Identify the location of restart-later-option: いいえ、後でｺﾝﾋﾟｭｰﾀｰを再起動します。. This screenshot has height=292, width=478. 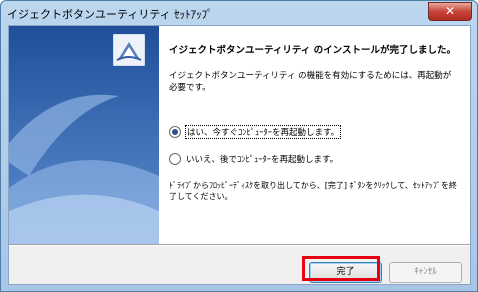
(253, 159).